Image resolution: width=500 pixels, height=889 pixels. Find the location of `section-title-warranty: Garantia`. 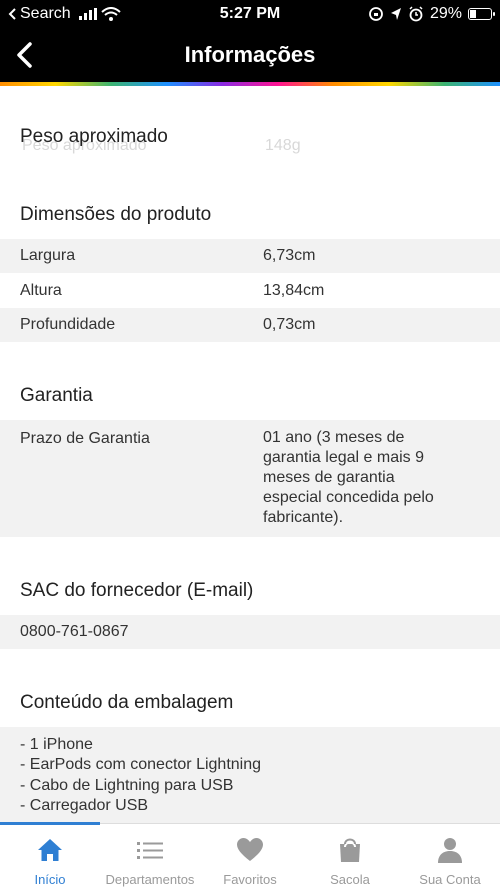

section-title-warranty: Garantia is located at coordinates (56, 395).